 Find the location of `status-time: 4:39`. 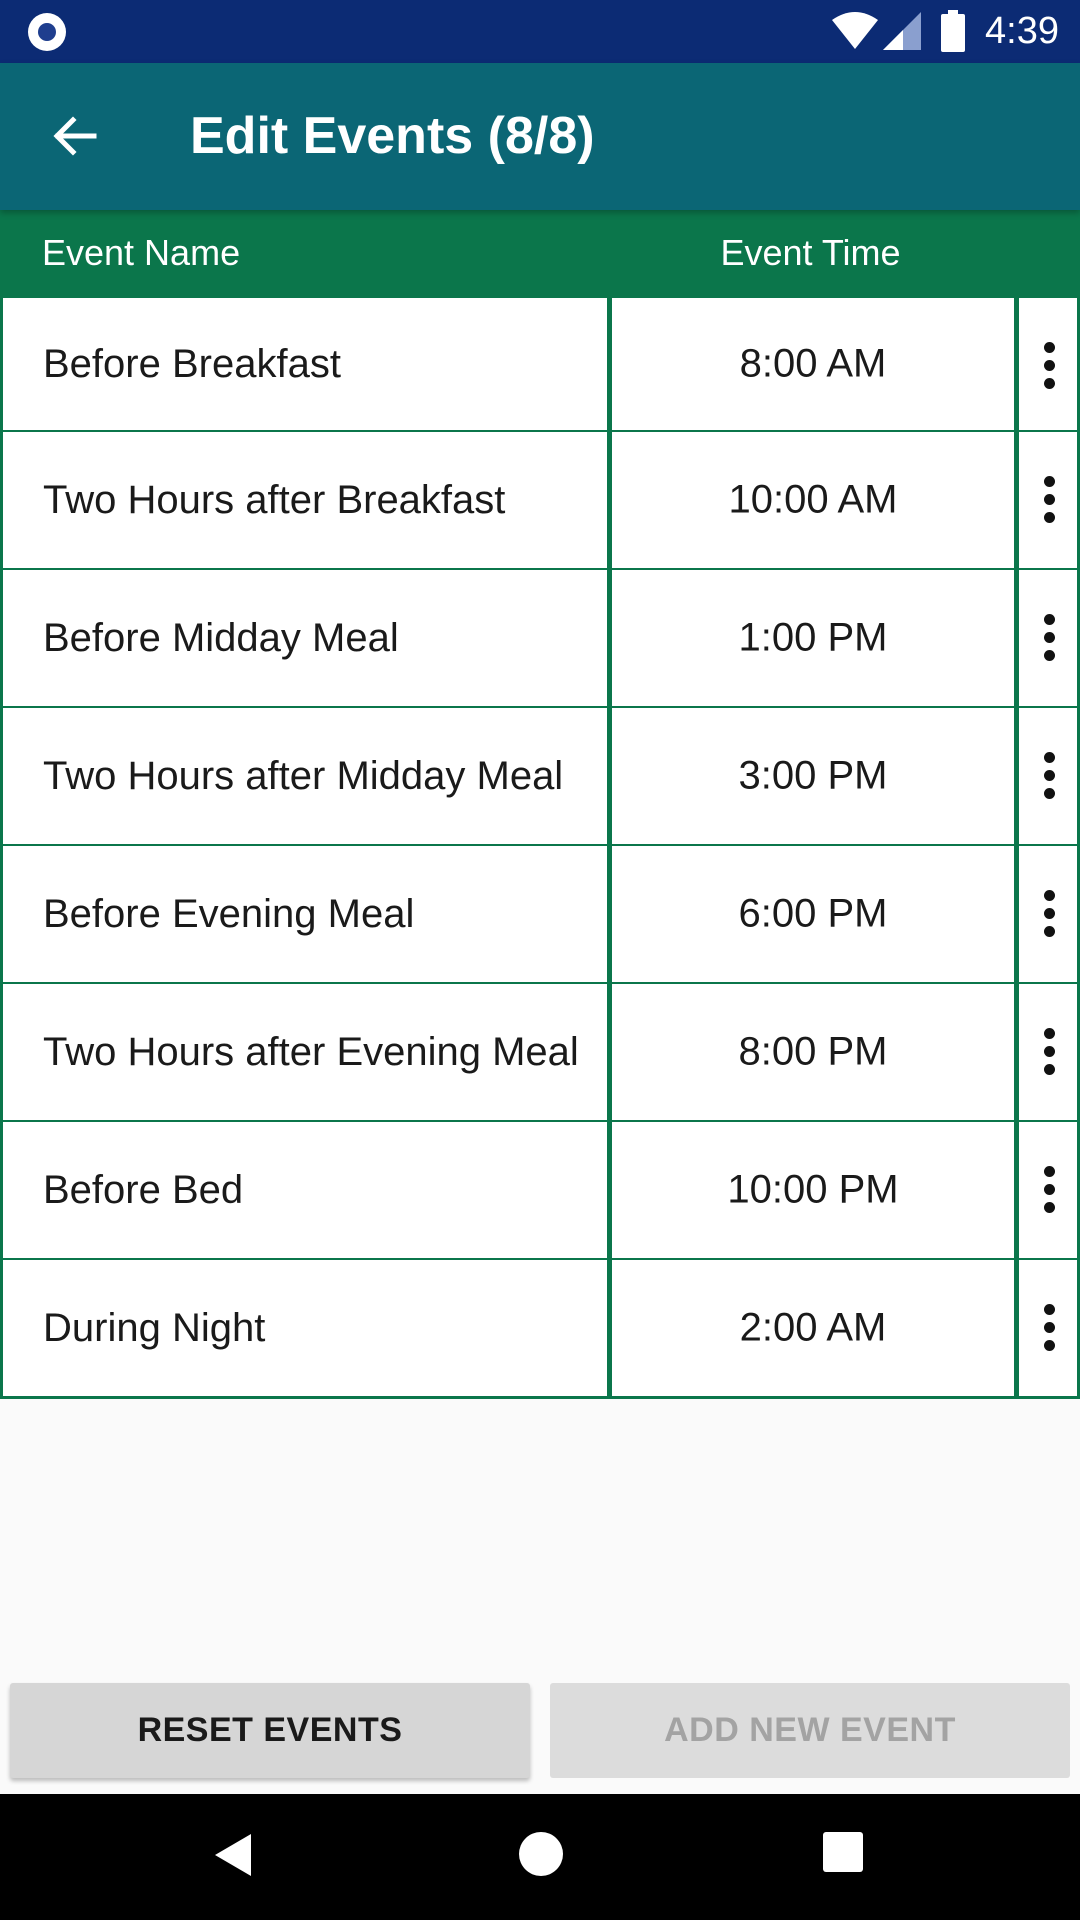

status-time: 4:39 is located at coordinates (1022, 31).